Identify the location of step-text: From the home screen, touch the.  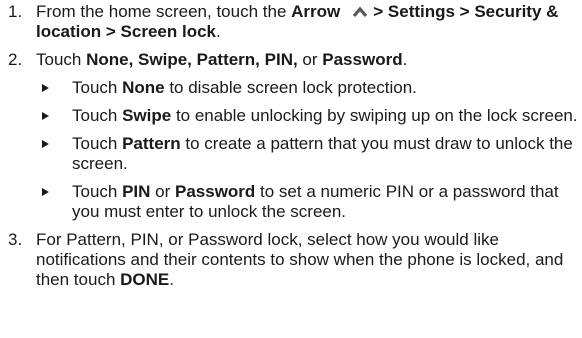
(164, 11).